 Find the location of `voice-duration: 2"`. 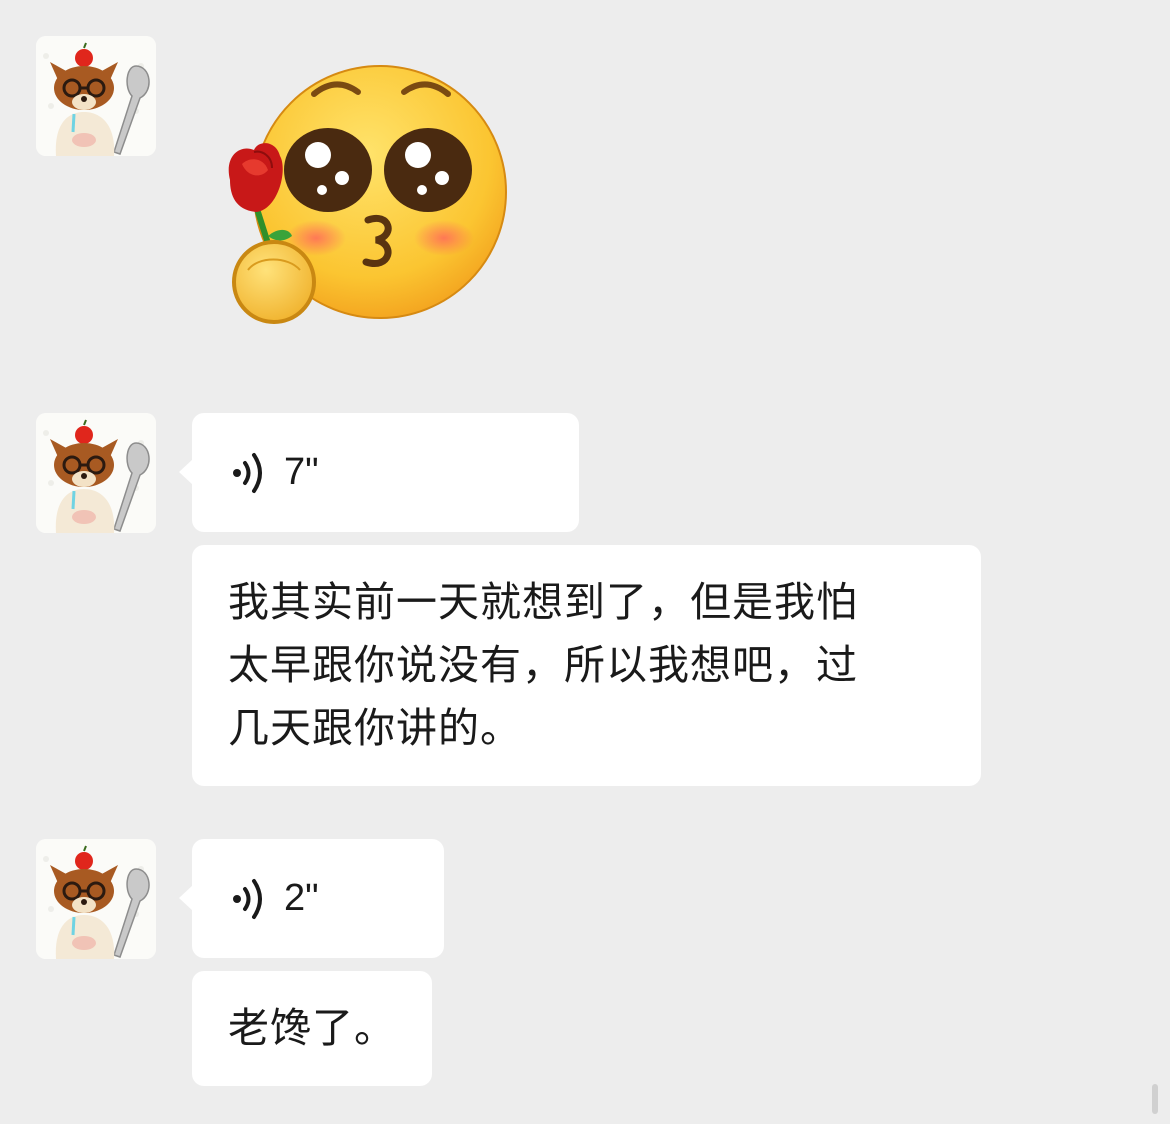

voice-duration: 2" is located at coordinates (301, 898).